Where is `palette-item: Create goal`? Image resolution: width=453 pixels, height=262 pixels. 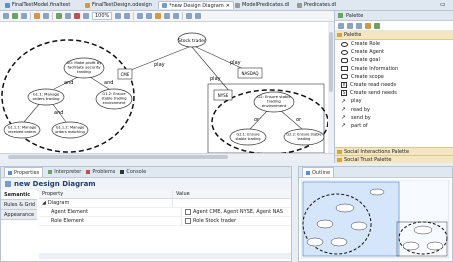 palette-item: Create goal is located at coordinates (394, 60).